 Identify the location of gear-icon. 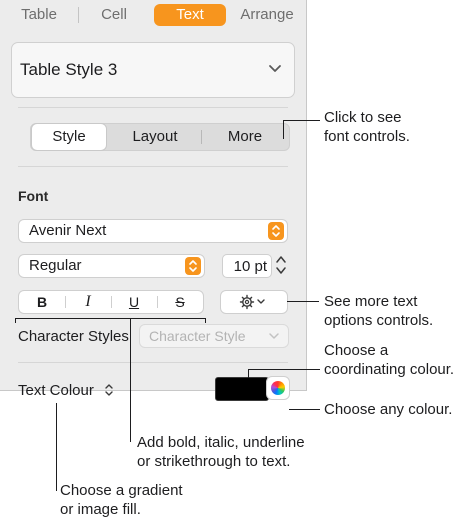
(252, 302).